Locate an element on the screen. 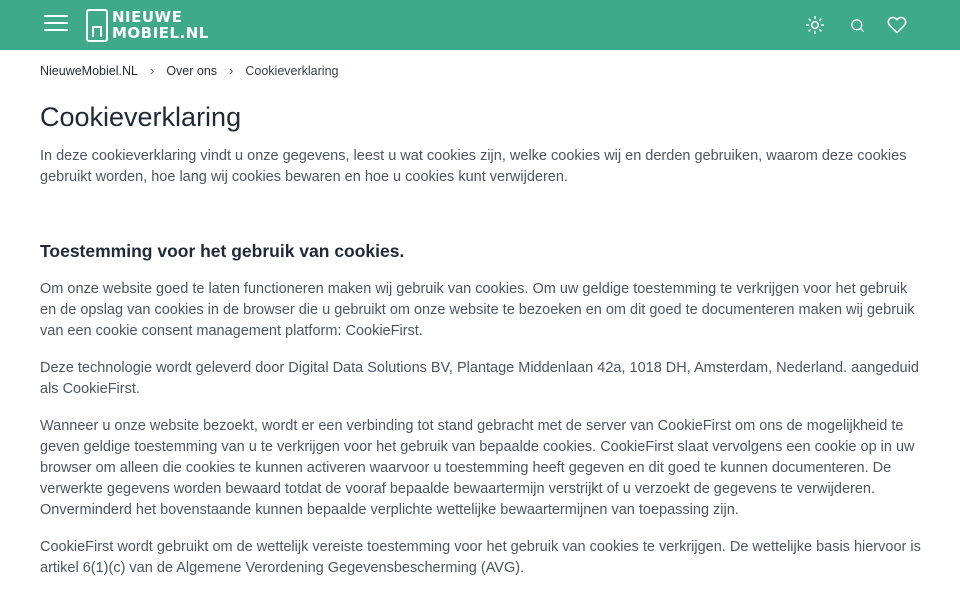  top-navigation-bar: NIEUWE MOBIEL.NL is located at coordinates (480, 25).